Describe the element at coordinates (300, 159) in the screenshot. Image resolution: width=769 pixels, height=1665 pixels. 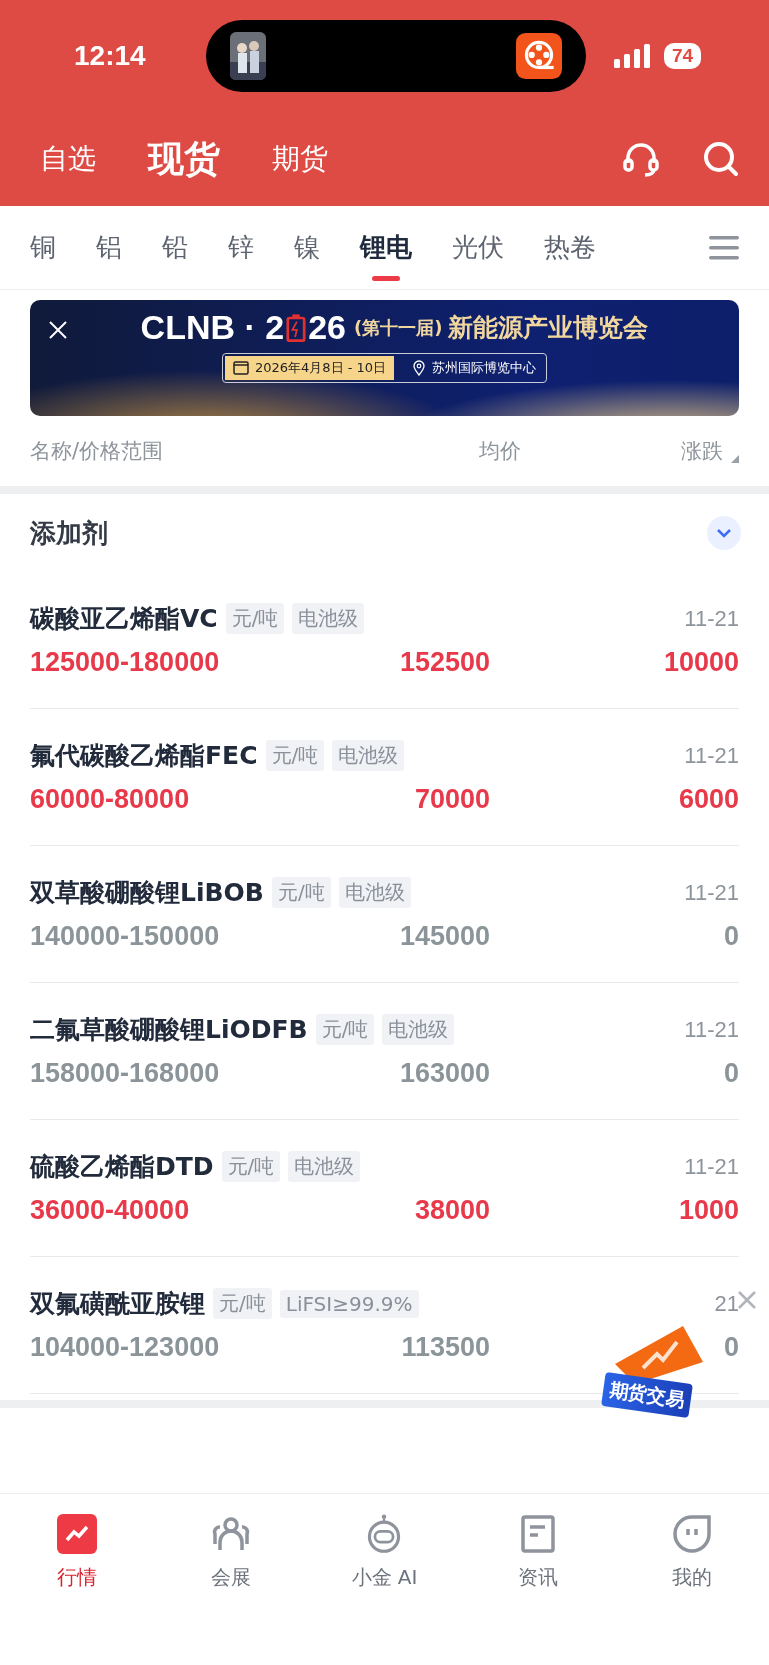
I see `header-tab: 期货` at that location.